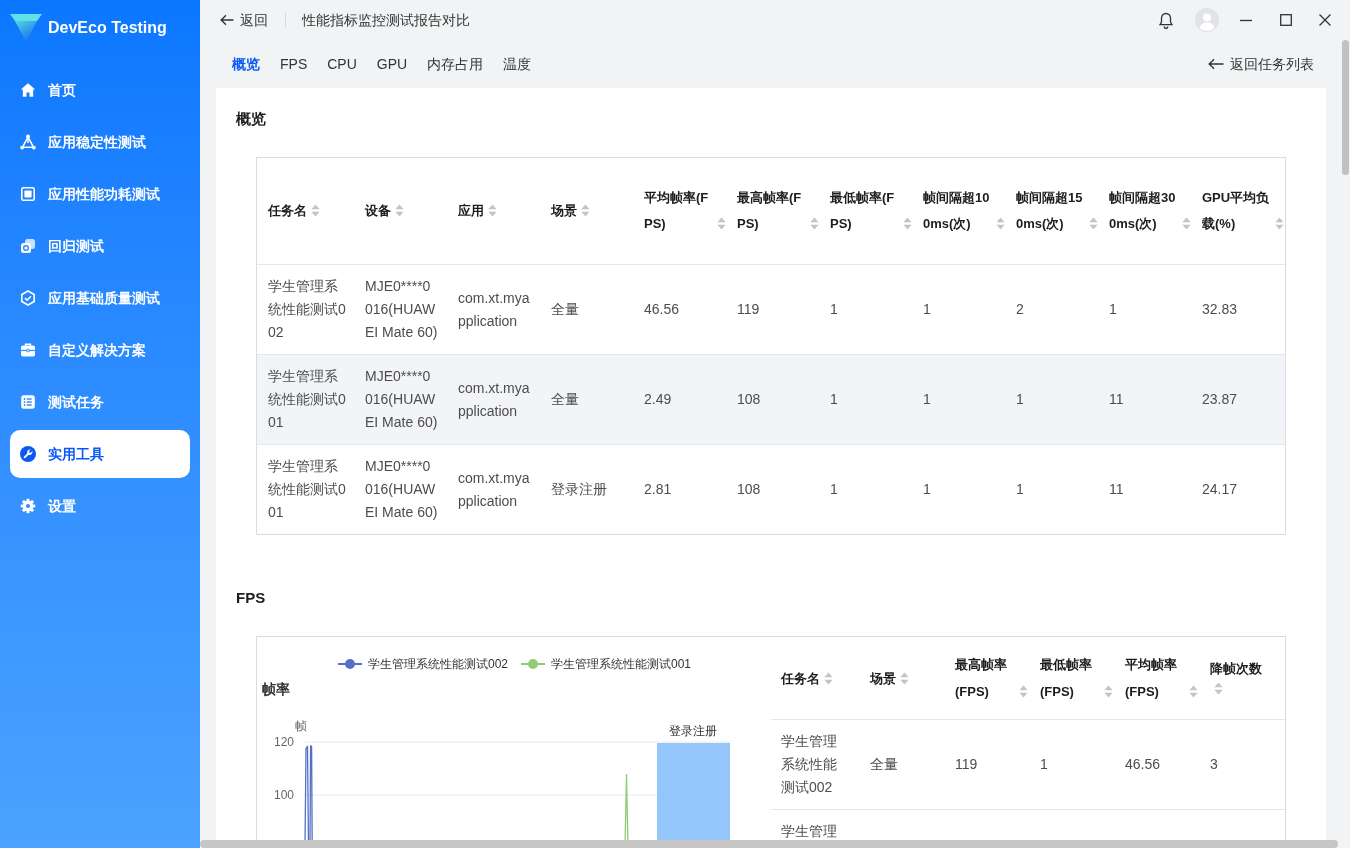 Image resolution: width=1350 pixels, height=848 pixels. I want to click on tab: 温度, so click(517, 64).